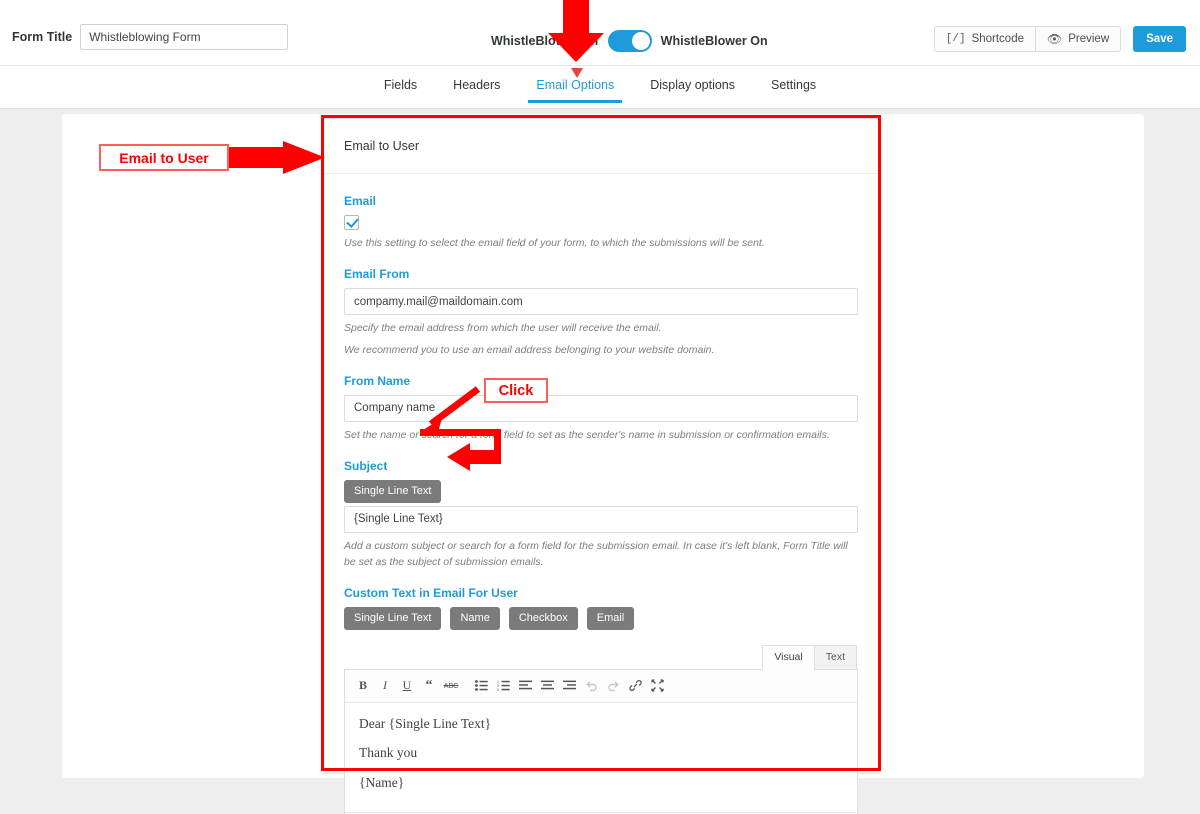 The width and height of the screenshot is (1200, 814). What do you see at coordinates (184, 37) in the screenshot?
I see `form-title-input` at bounding box center [184, 37].